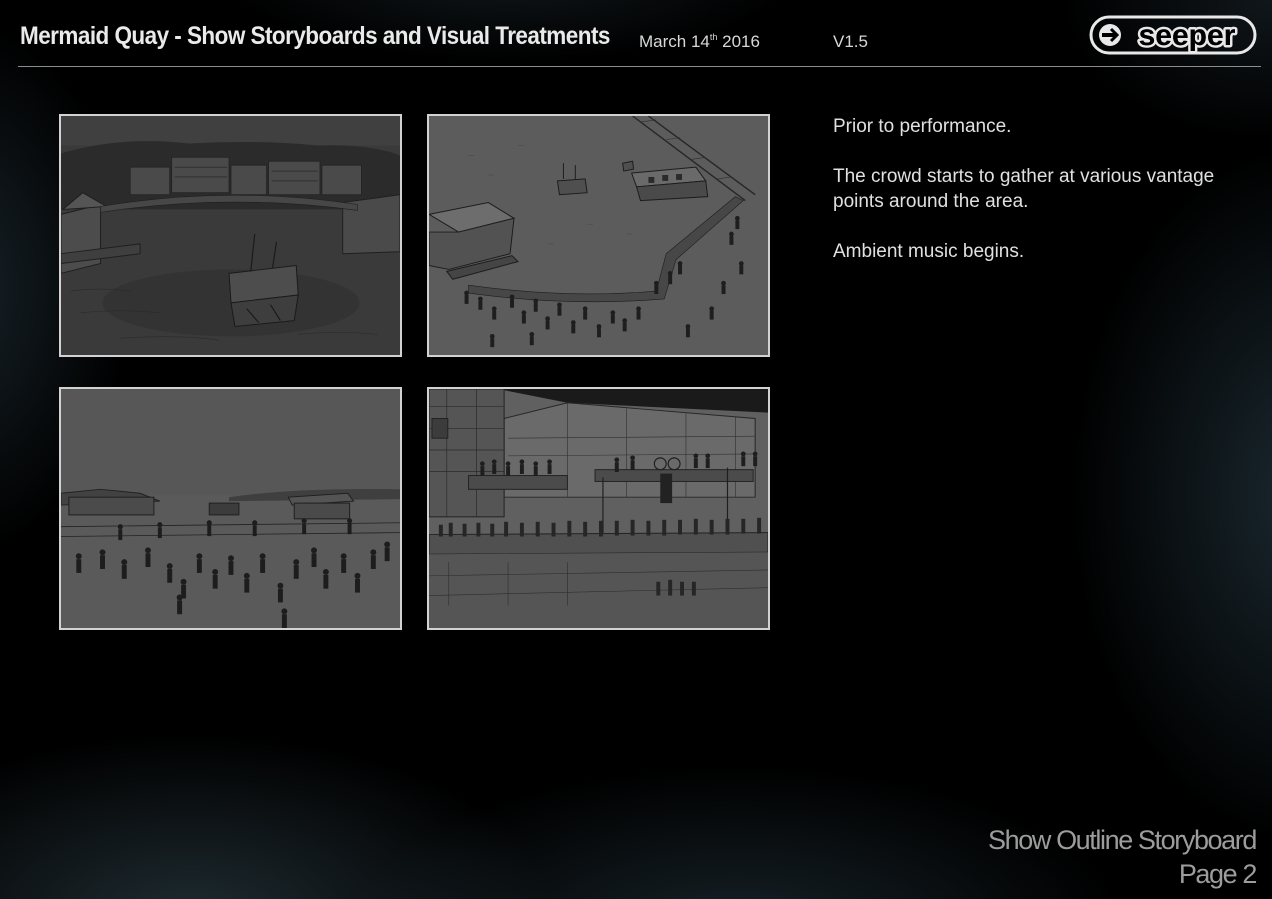  What do you see at coordinates (1218, 874) in the screenshot?
I see `page-number: Page 2` at bounding box center [1218, 874].